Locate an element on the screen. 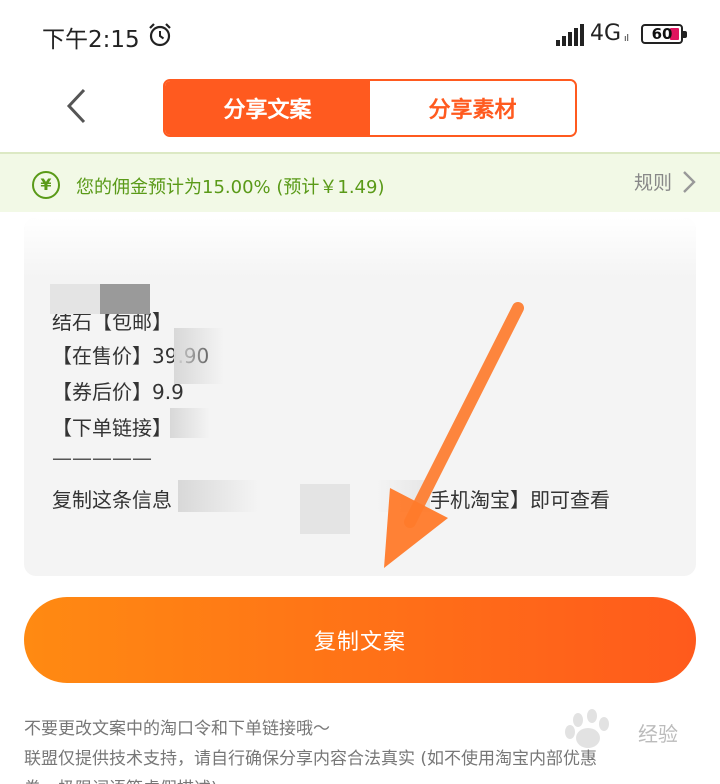 This screenshot has height=784, width=720. network-type: 4G is located at coordinates (606, 33).